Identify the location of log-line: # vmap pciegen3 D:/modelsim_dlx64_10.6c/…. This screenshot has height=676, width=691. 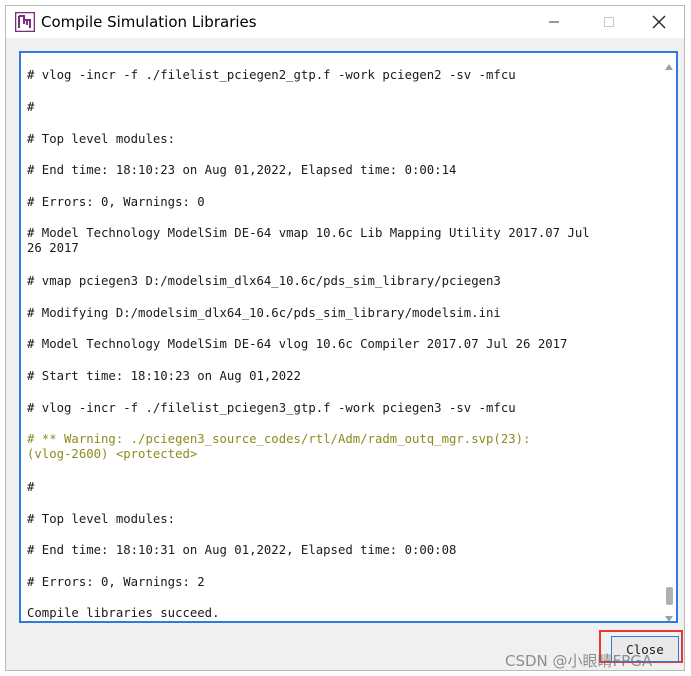
(264, 281).